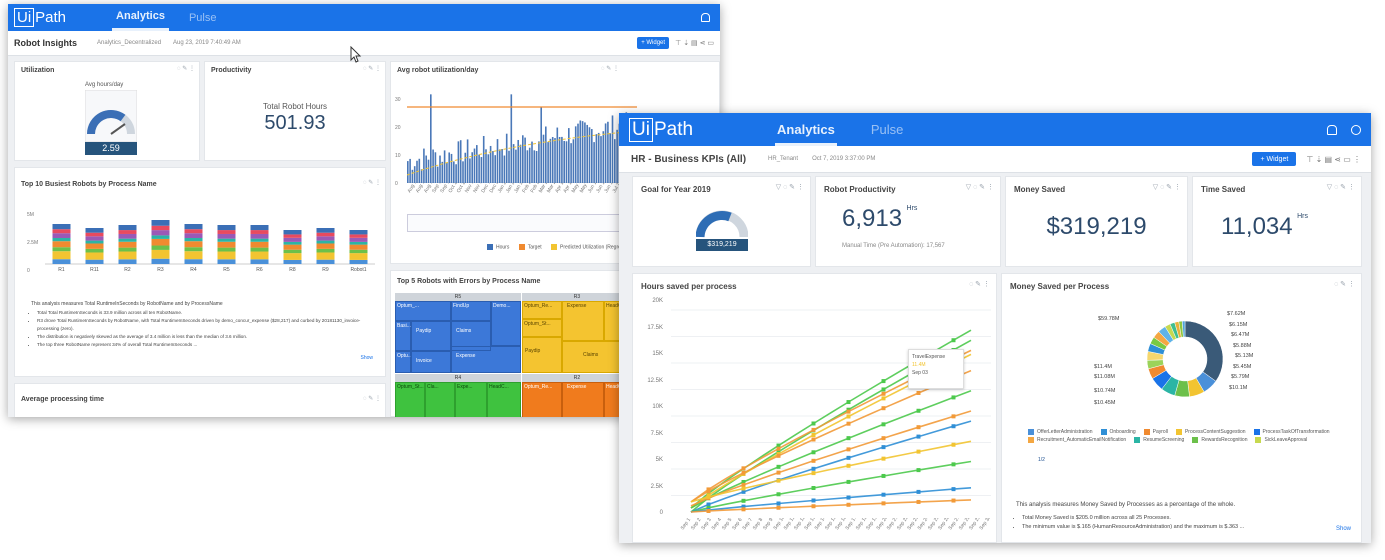 This screenshot has height=560, width=1385. What do you see at coordinates (356, 54) in the screenshot?
I see `mouse-cursor-icon` at bounding box center [356, 54].